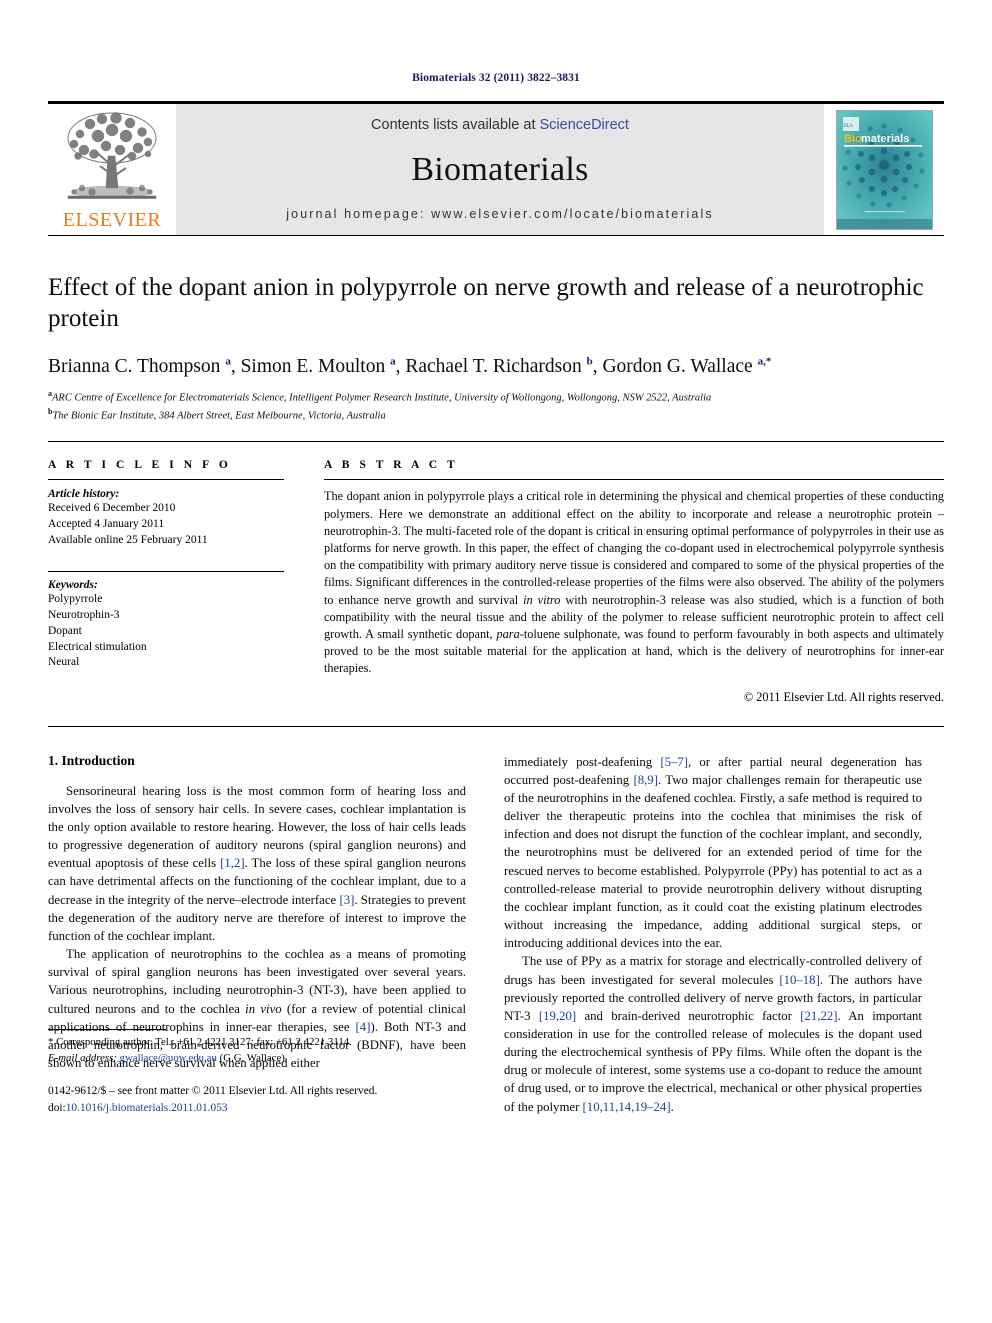 Image resolution: width=992 pixels, height=1323 pixels. I want to click on email-label: E-mail address:, so click(82, 1057).